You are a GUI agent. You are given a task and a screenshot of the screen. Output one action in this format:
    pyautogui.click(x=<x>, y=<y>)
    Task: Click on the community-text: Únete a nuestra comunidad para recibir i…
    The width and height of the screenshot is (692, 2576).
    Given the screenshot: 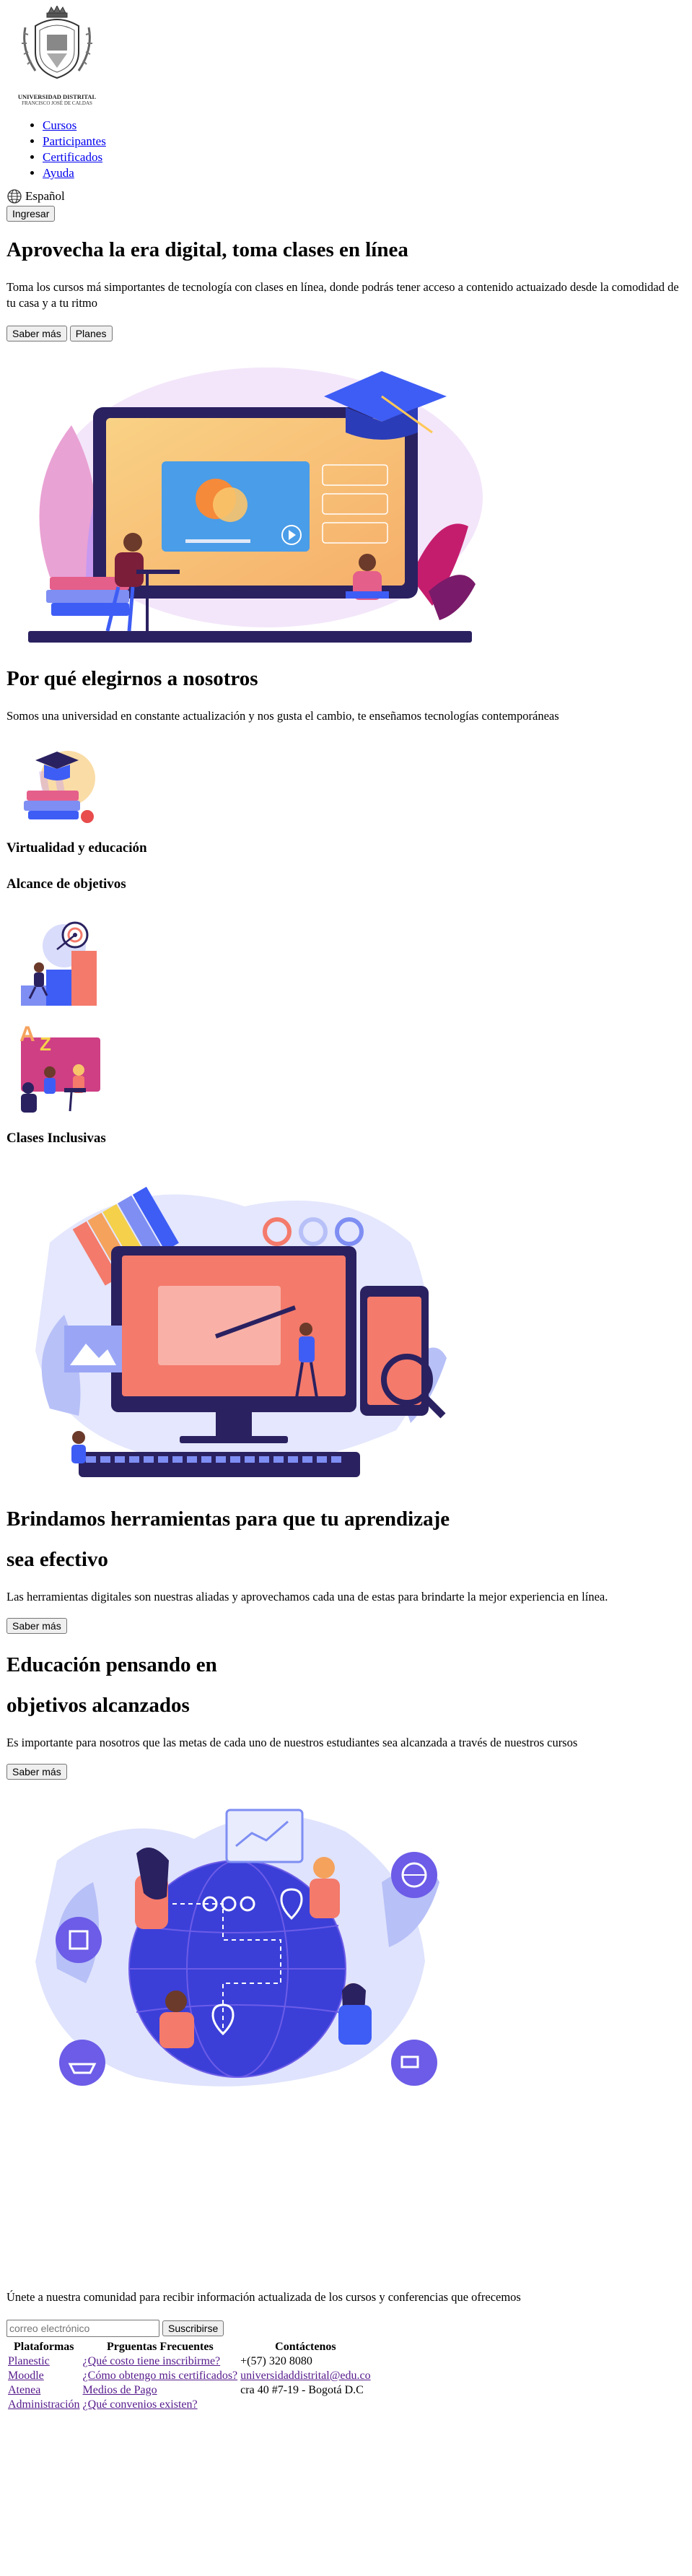 What is the action you would take?
    pyautogui.click(x=263, y=2297)
    